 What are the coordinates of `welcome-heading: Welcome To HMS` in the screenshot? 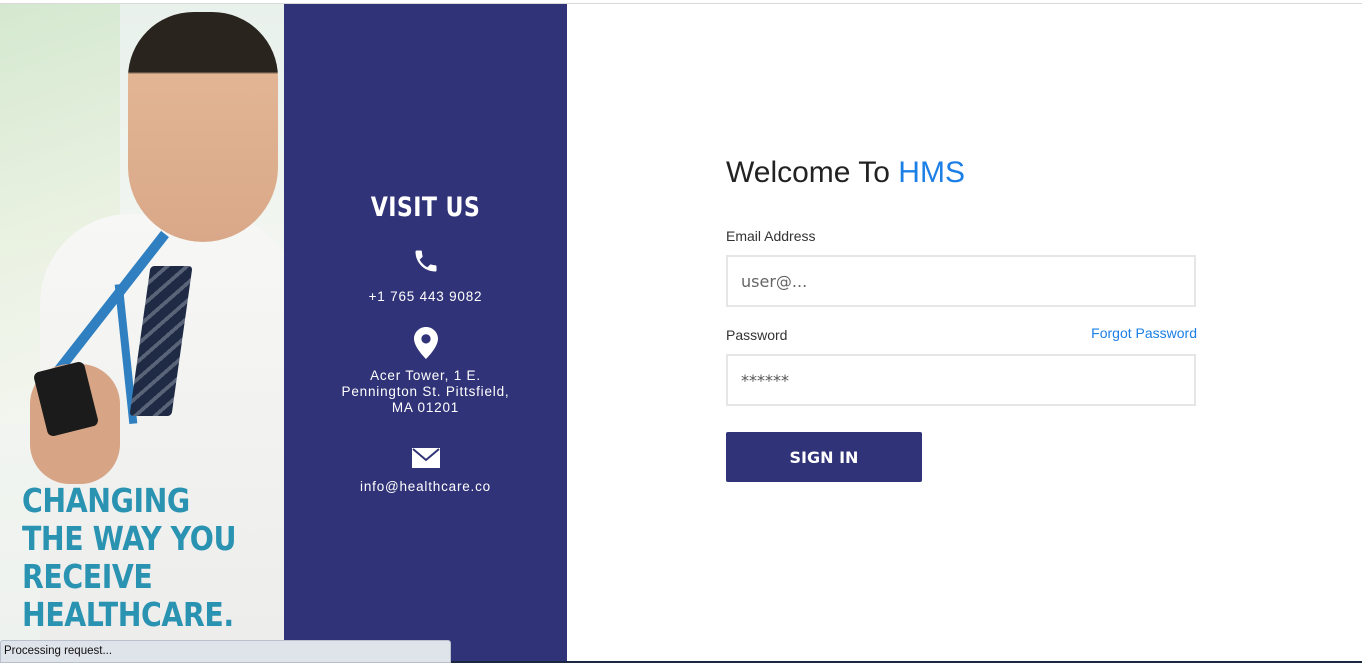 It's located at (845, 173).